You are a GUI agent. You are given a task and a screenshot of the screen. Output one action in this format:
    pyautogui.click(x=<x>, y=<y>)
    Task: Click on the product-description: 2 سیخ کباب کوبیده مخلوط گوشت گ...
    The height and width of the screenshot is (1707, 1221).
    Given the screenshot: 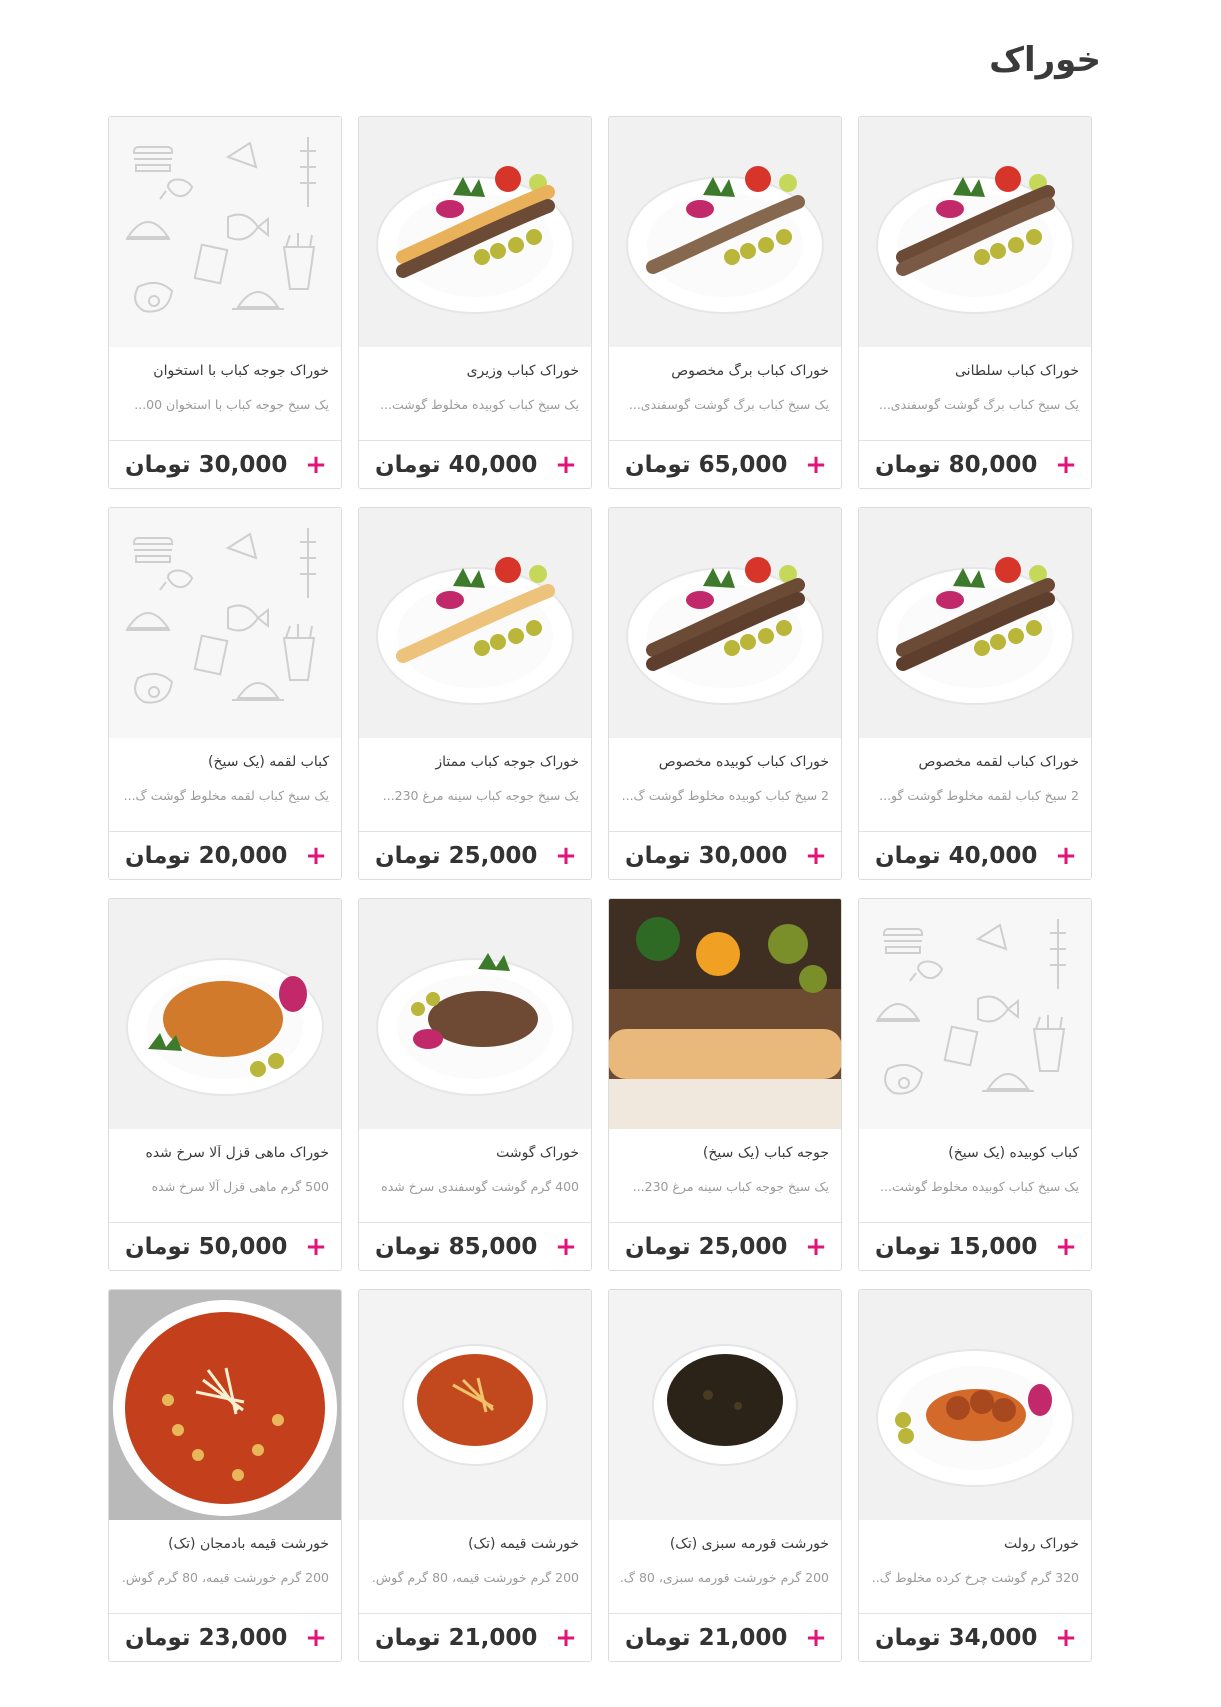 What is the action you would take?
    pyautogui.click(x=725, y=795)
    